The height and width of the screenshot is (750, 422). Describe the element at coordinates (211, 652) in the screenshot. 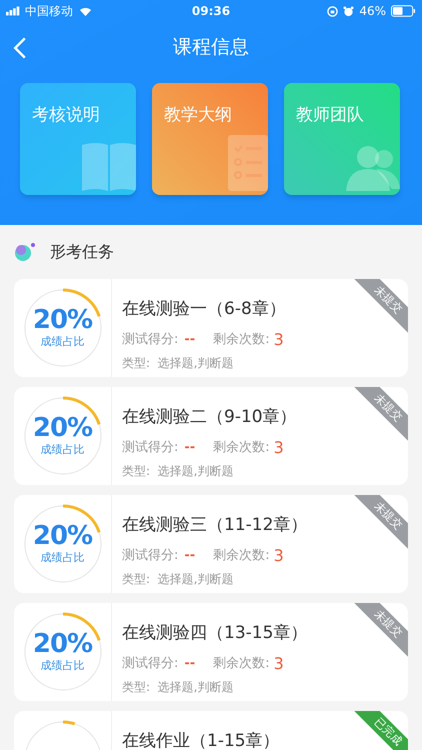

I see `task-card: 20% 成绩占比 在线测验四（13-15章） 测试得分: -- 剩余次数: 3 类型: 选择题,判断题 未提交` at that location.